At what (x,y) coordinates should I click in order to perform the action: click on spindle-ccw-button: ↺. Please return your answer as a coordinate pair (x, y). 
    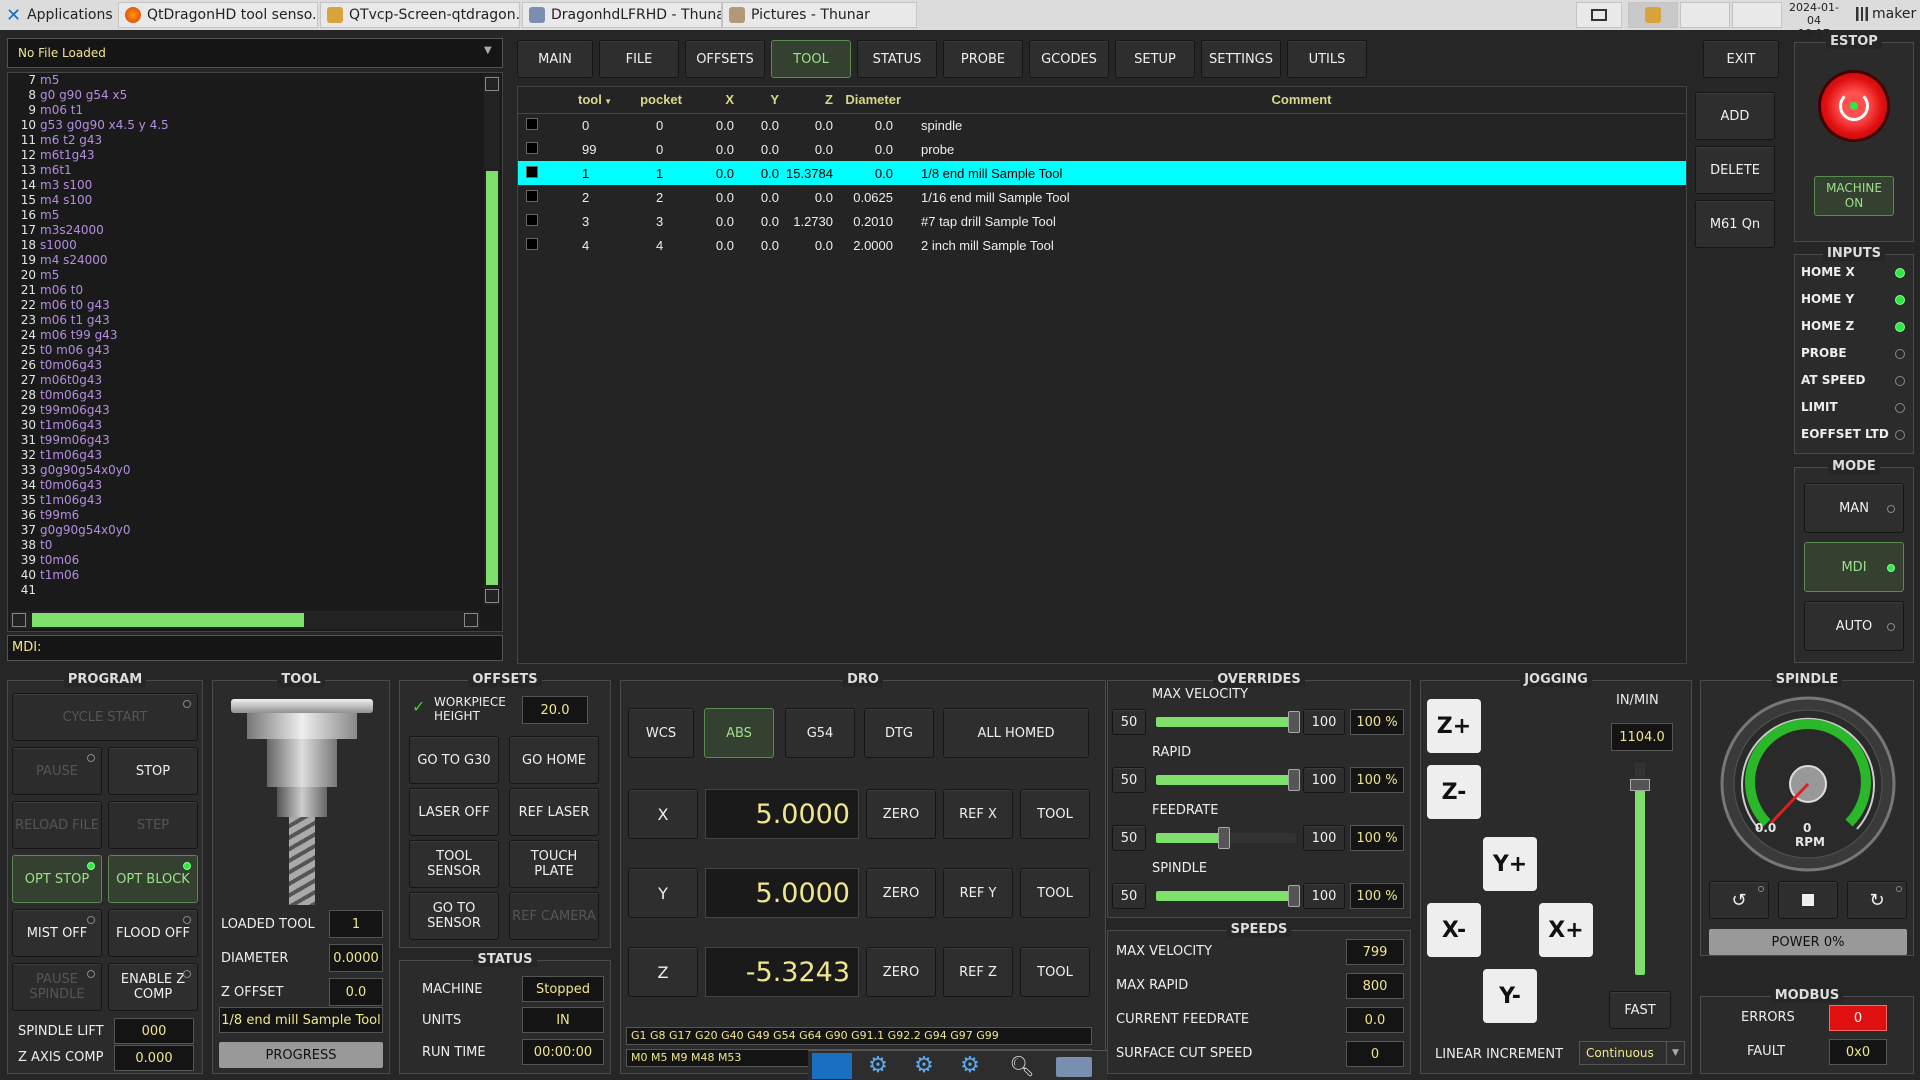
    Looking at the image, I should click on (1739, 900).